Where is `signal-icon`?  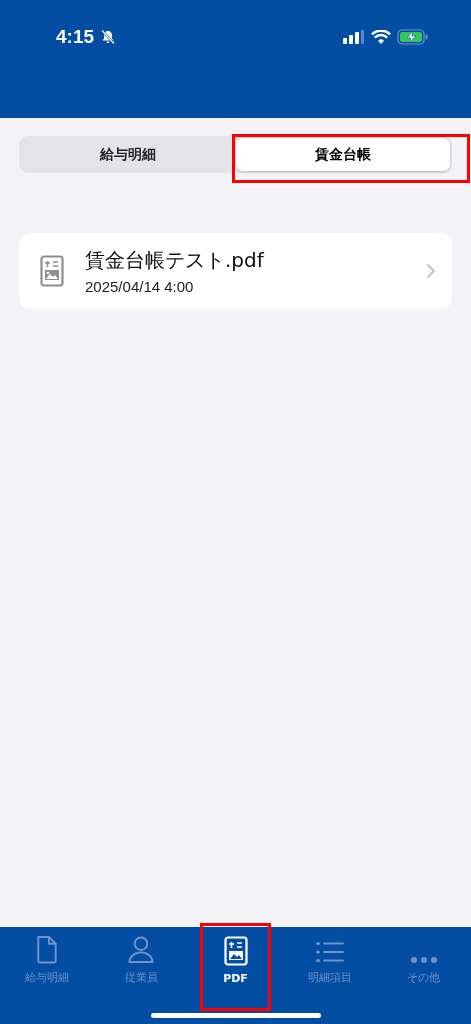 signal-icon is located at coordinates (354, 37).